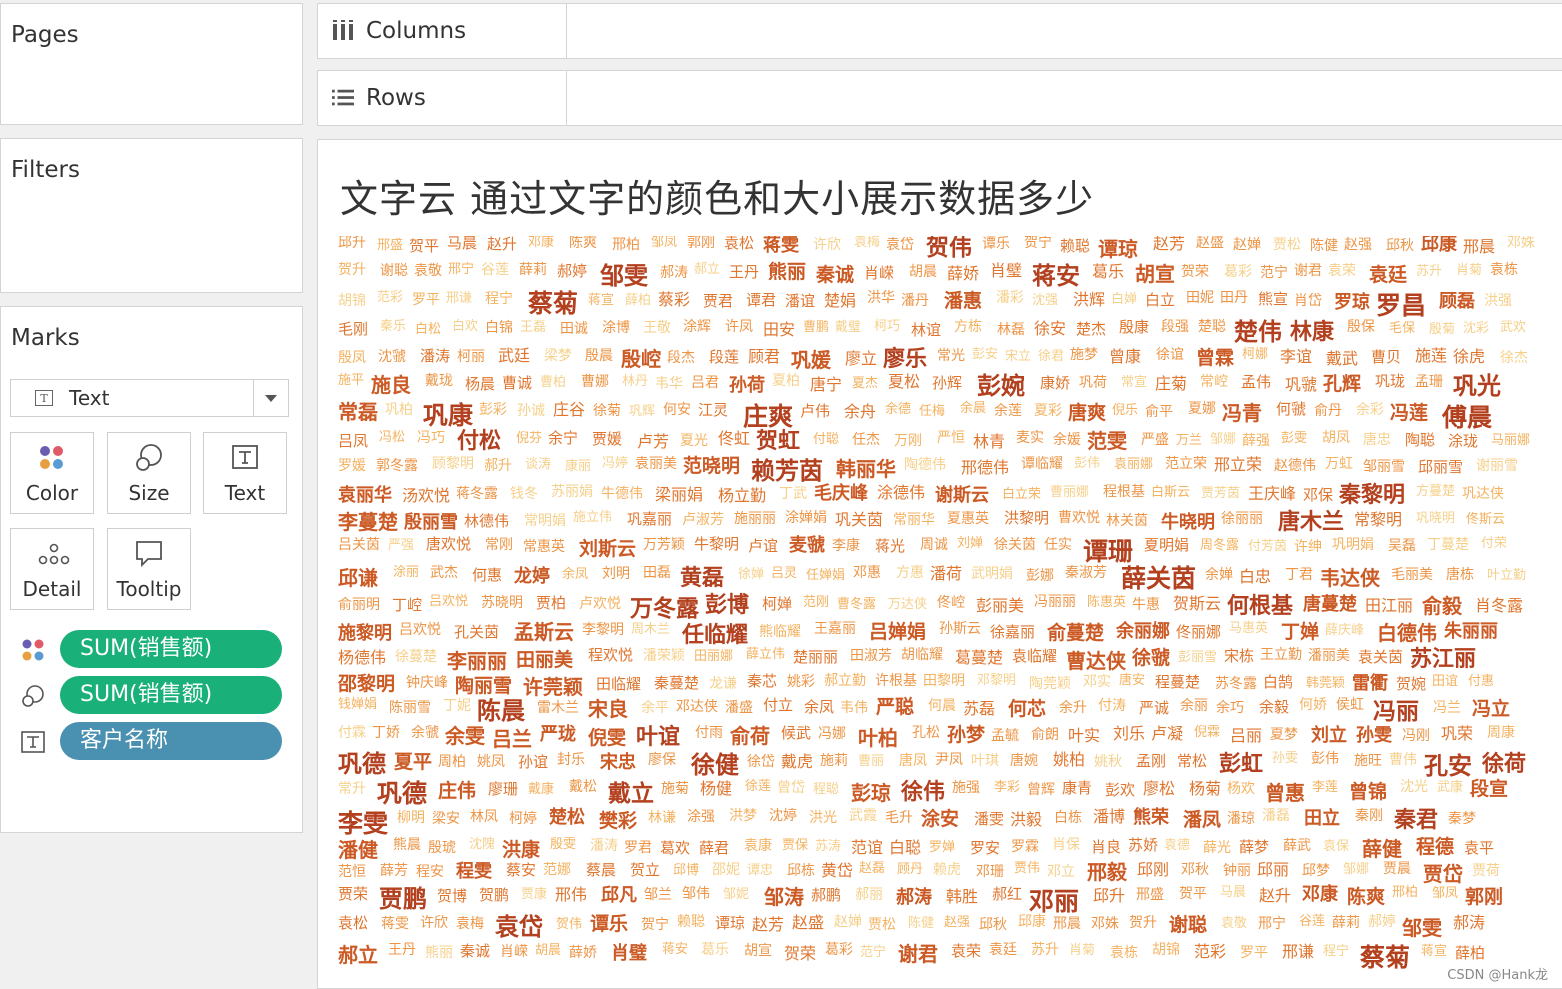  Describe the element at coordinates (431, 523) in the screenshot. I see `word-cloud-word: 殷丽雪` at that location.